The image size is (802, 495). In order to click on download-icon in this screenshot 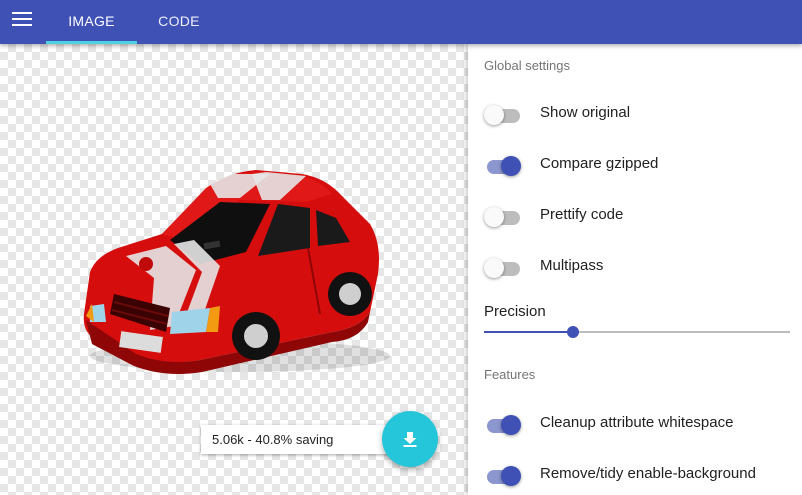, I will do `click(410, 439)`.